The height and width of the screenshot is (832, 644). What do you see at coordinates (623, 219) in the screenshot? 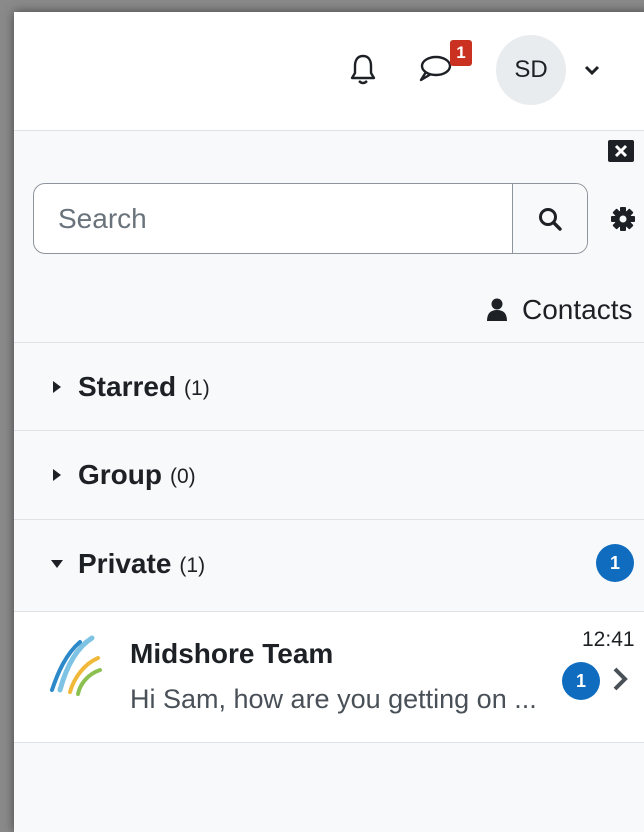
I see `gear-icon` at bounding box center [623, 219].